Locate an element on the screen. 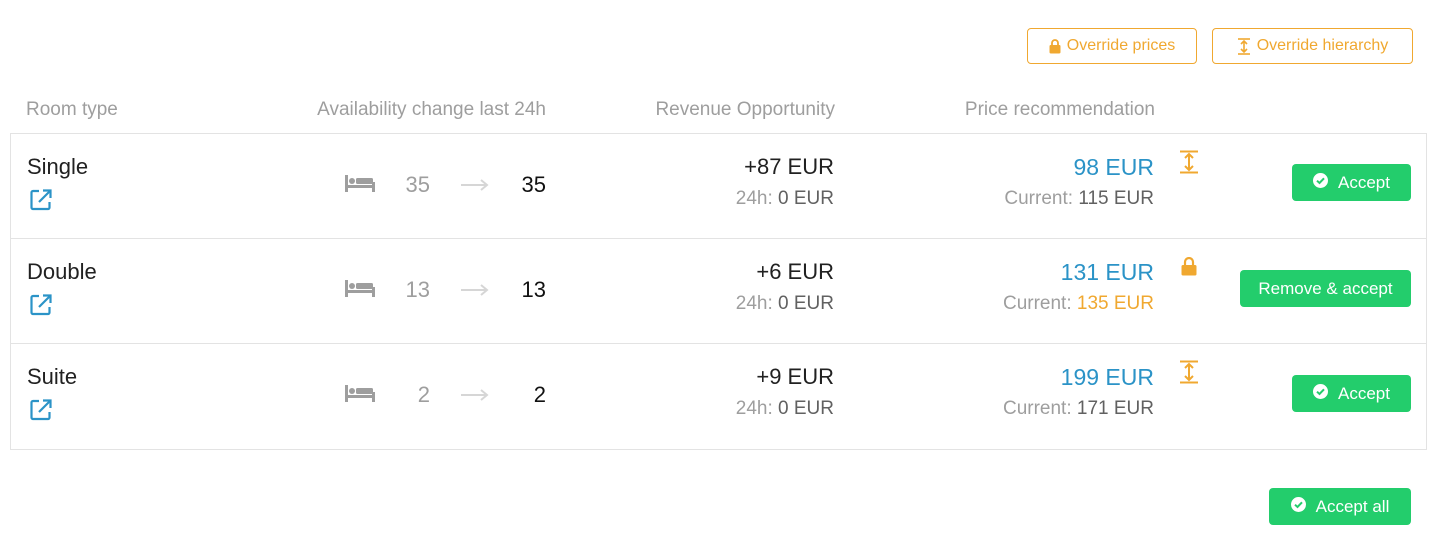 The height and width of the screenshot is (544, 1440). current-price: Current: 135 EUR is located at coordinates (1078, 304).